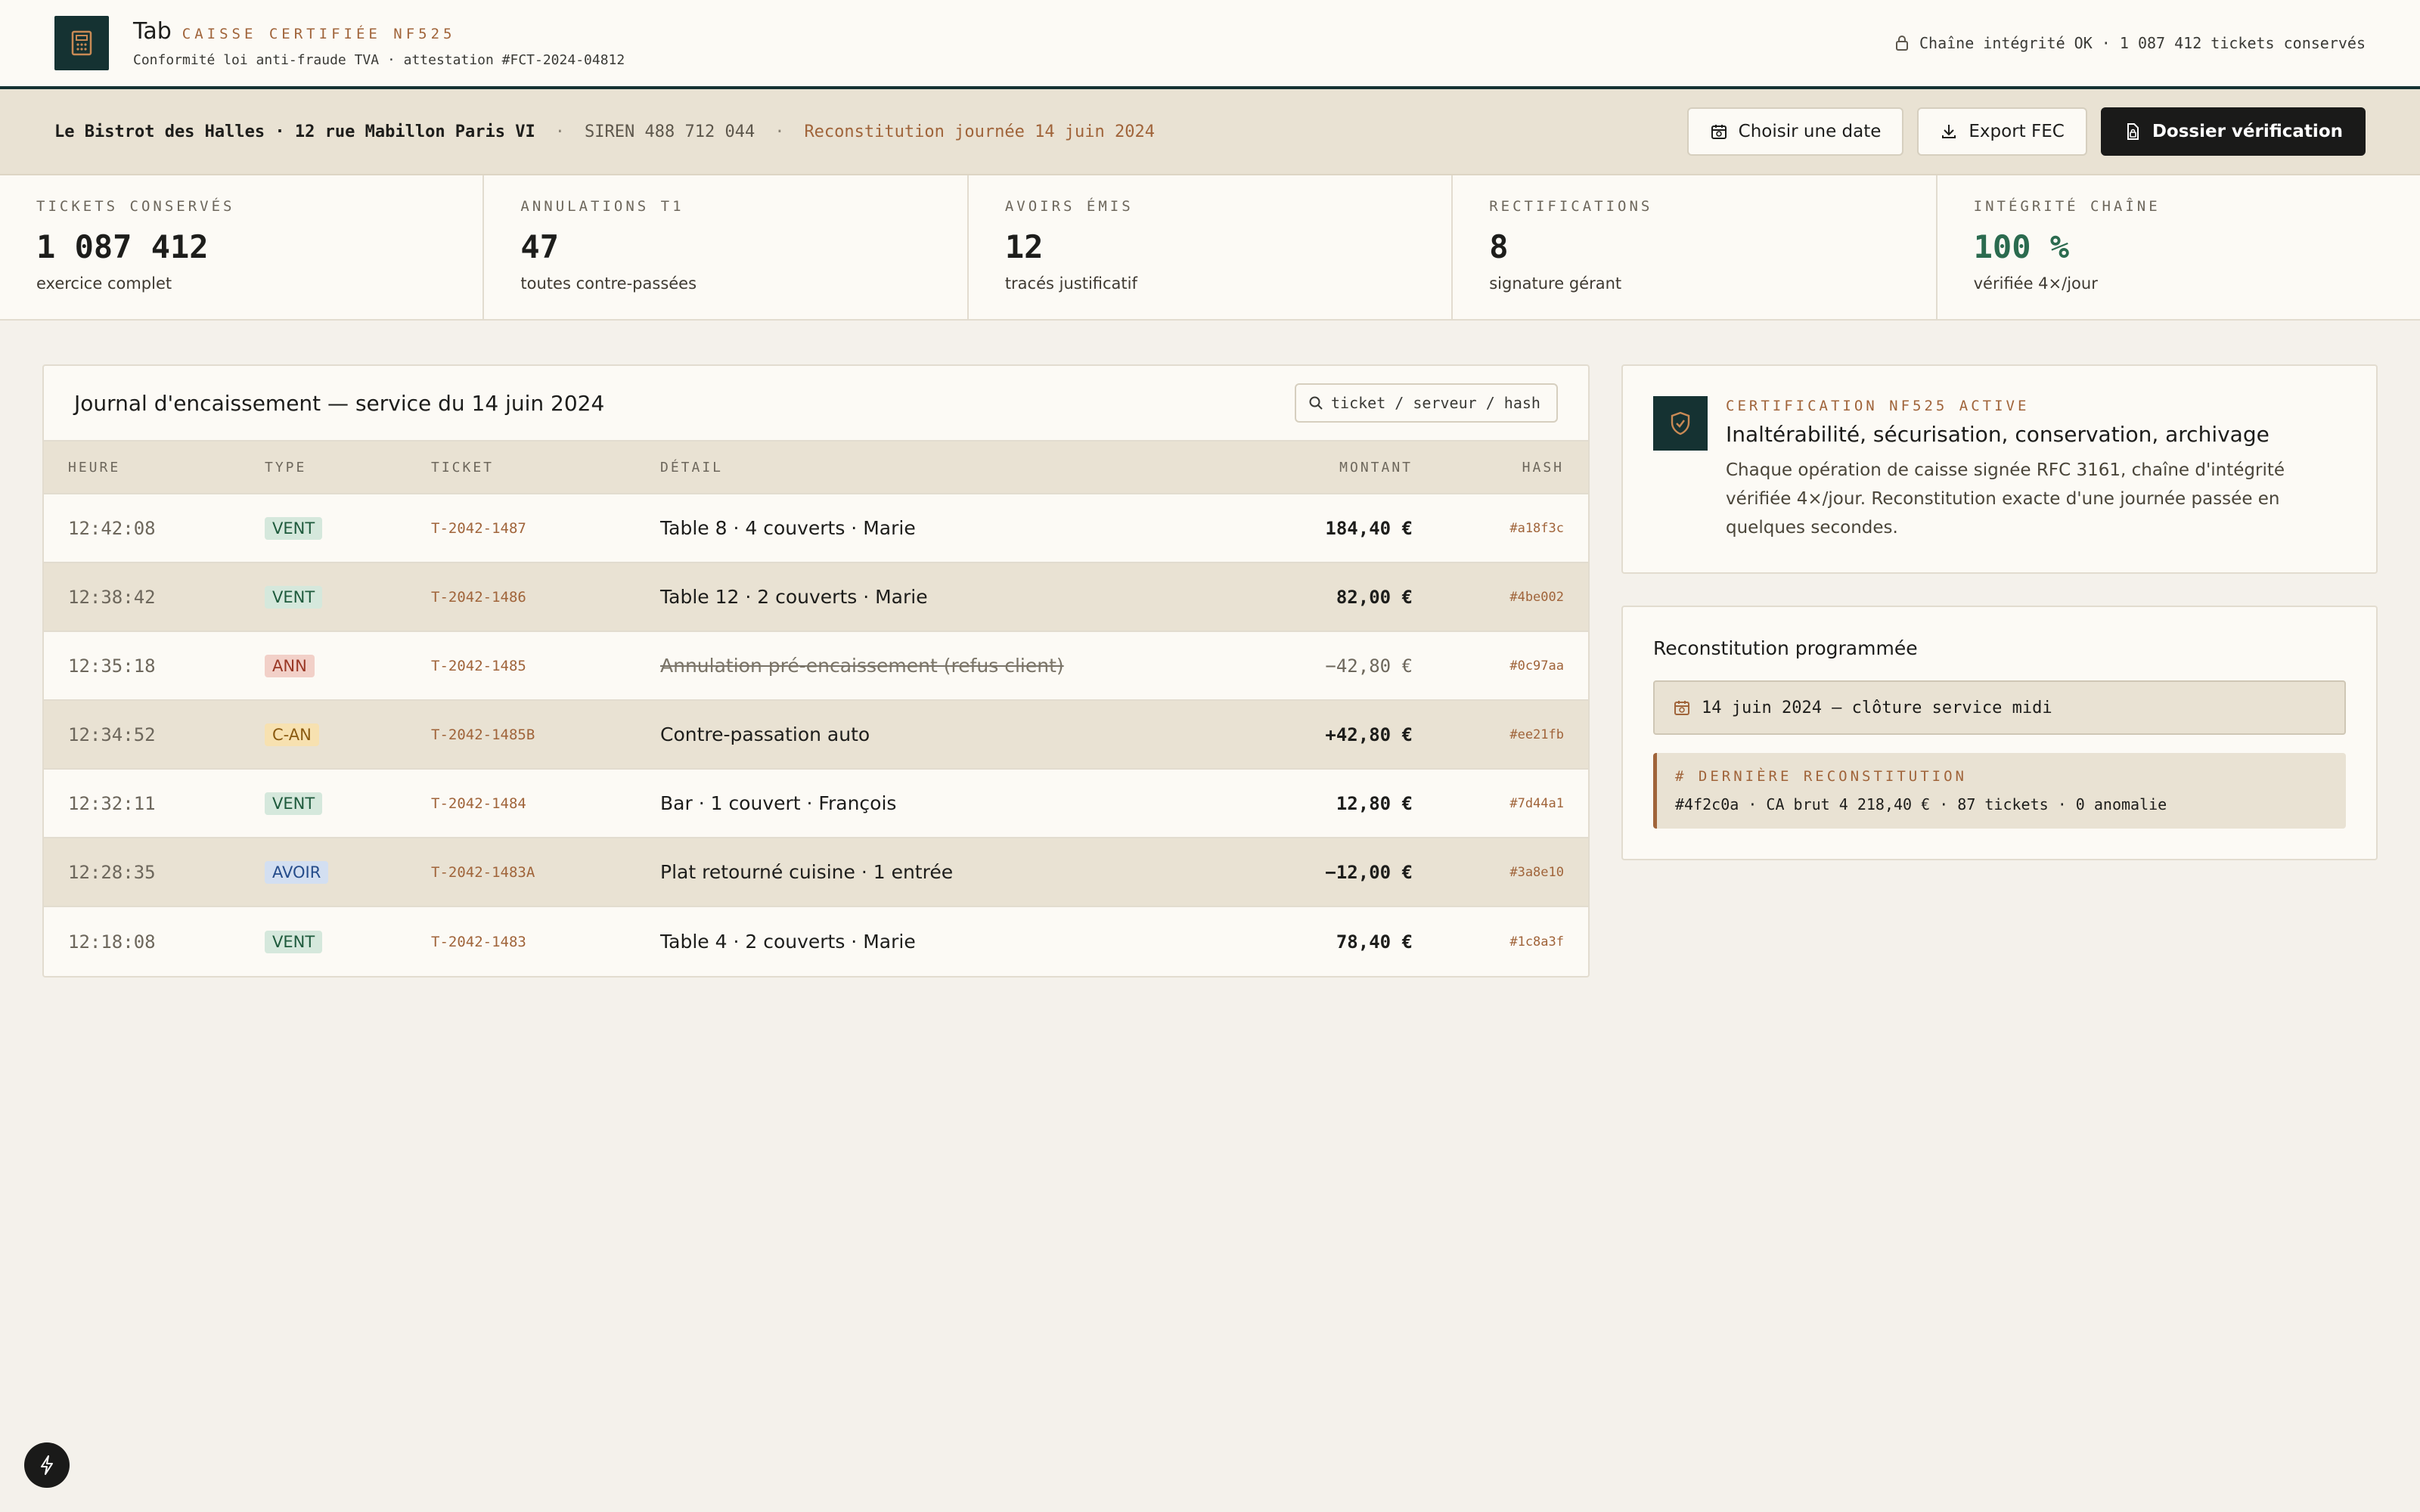 Image resolution: width=2420 pixels, height=1512 pixels. I want to click on col-detail: DÉTAIL, so click(960, 468).